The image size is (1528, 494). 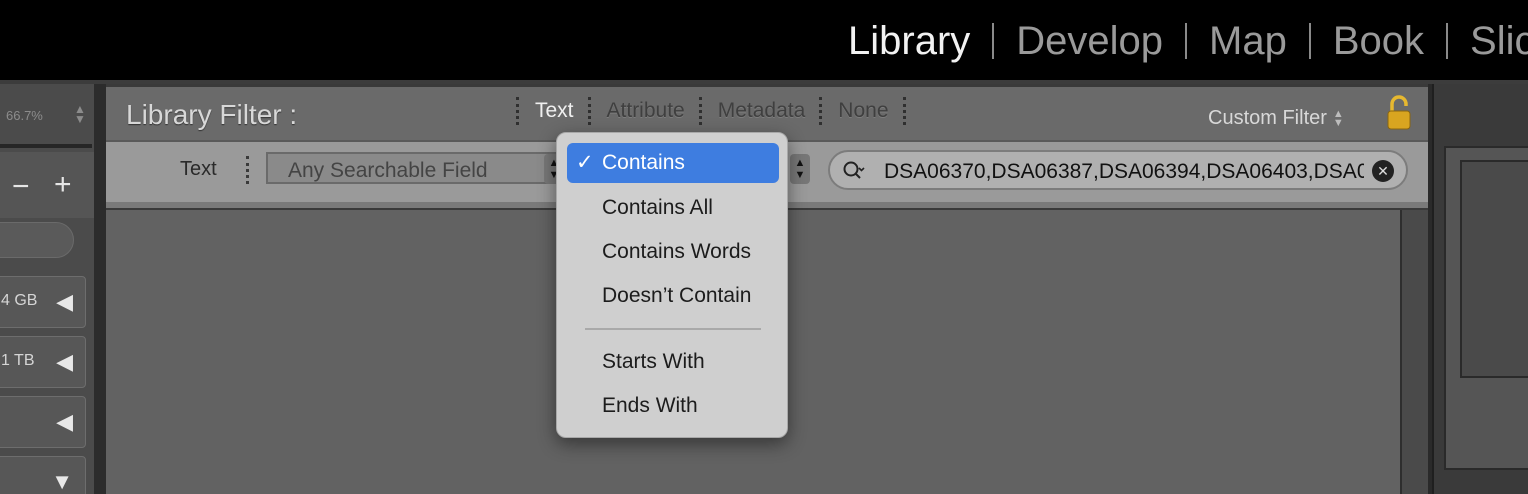 I want to click on volume-size: 1 TB, so click(x=18, y=360).